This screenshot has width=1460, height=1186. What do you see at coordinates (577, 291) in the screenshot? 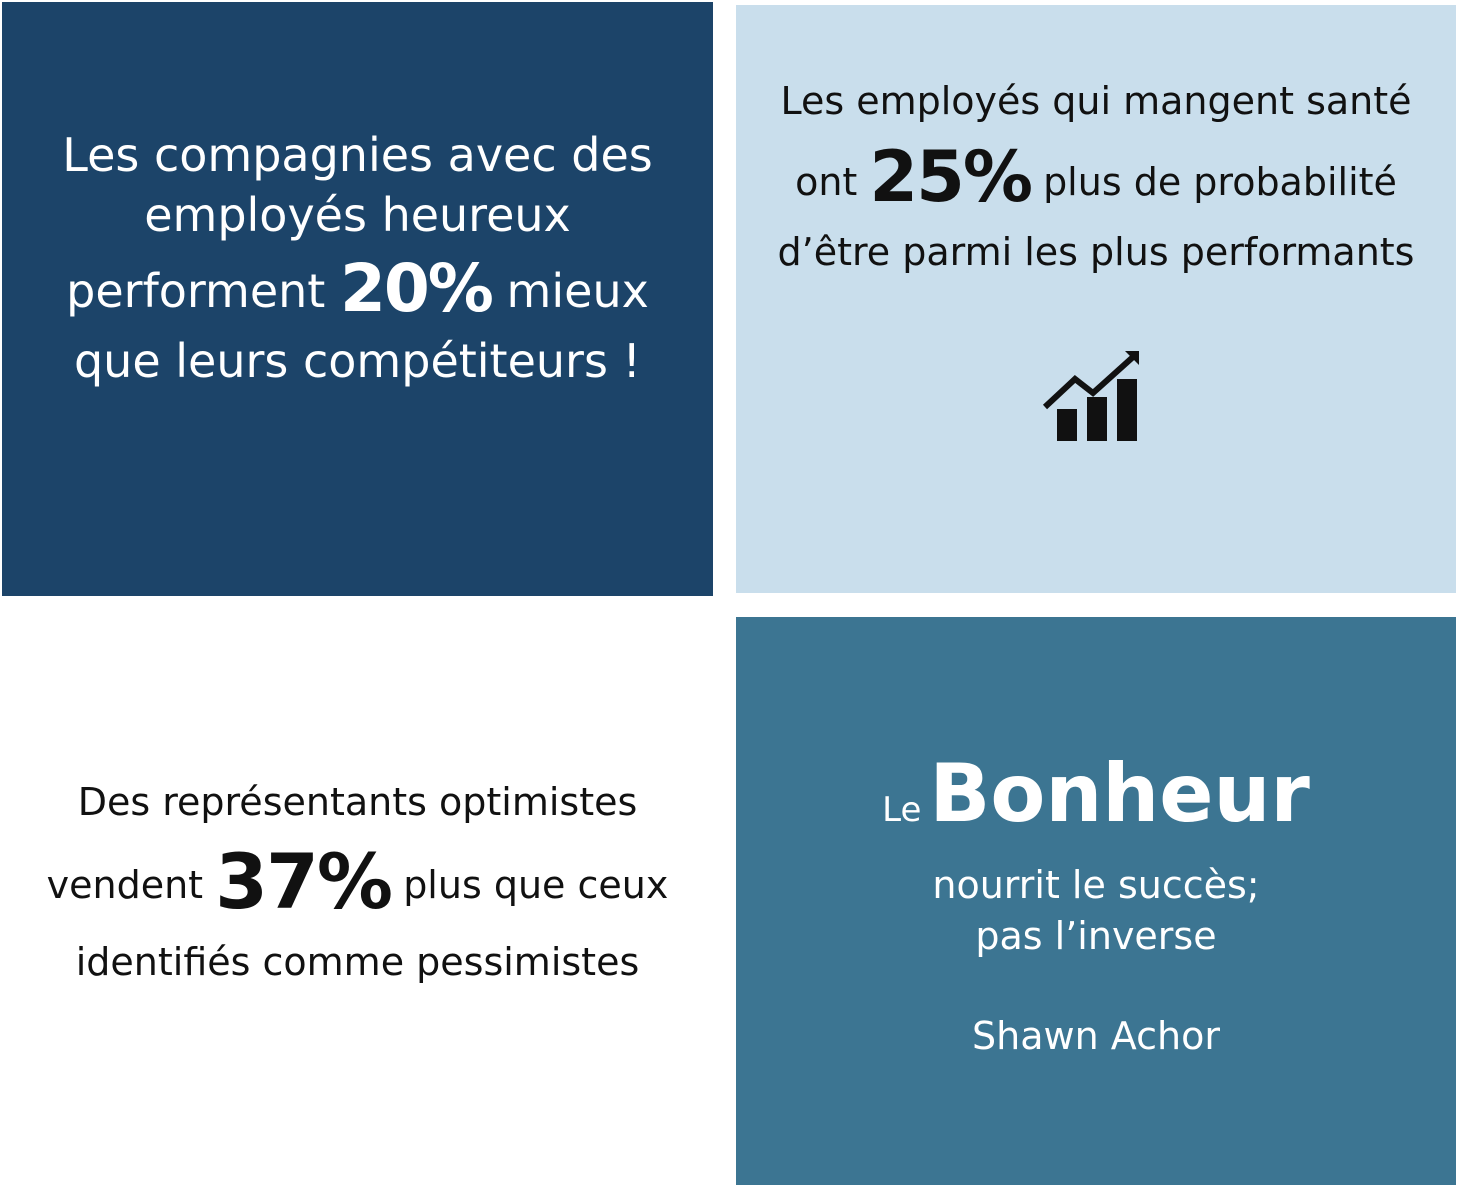
I see `tl-line-3-after: mieux` at bounding box center [577, 291].